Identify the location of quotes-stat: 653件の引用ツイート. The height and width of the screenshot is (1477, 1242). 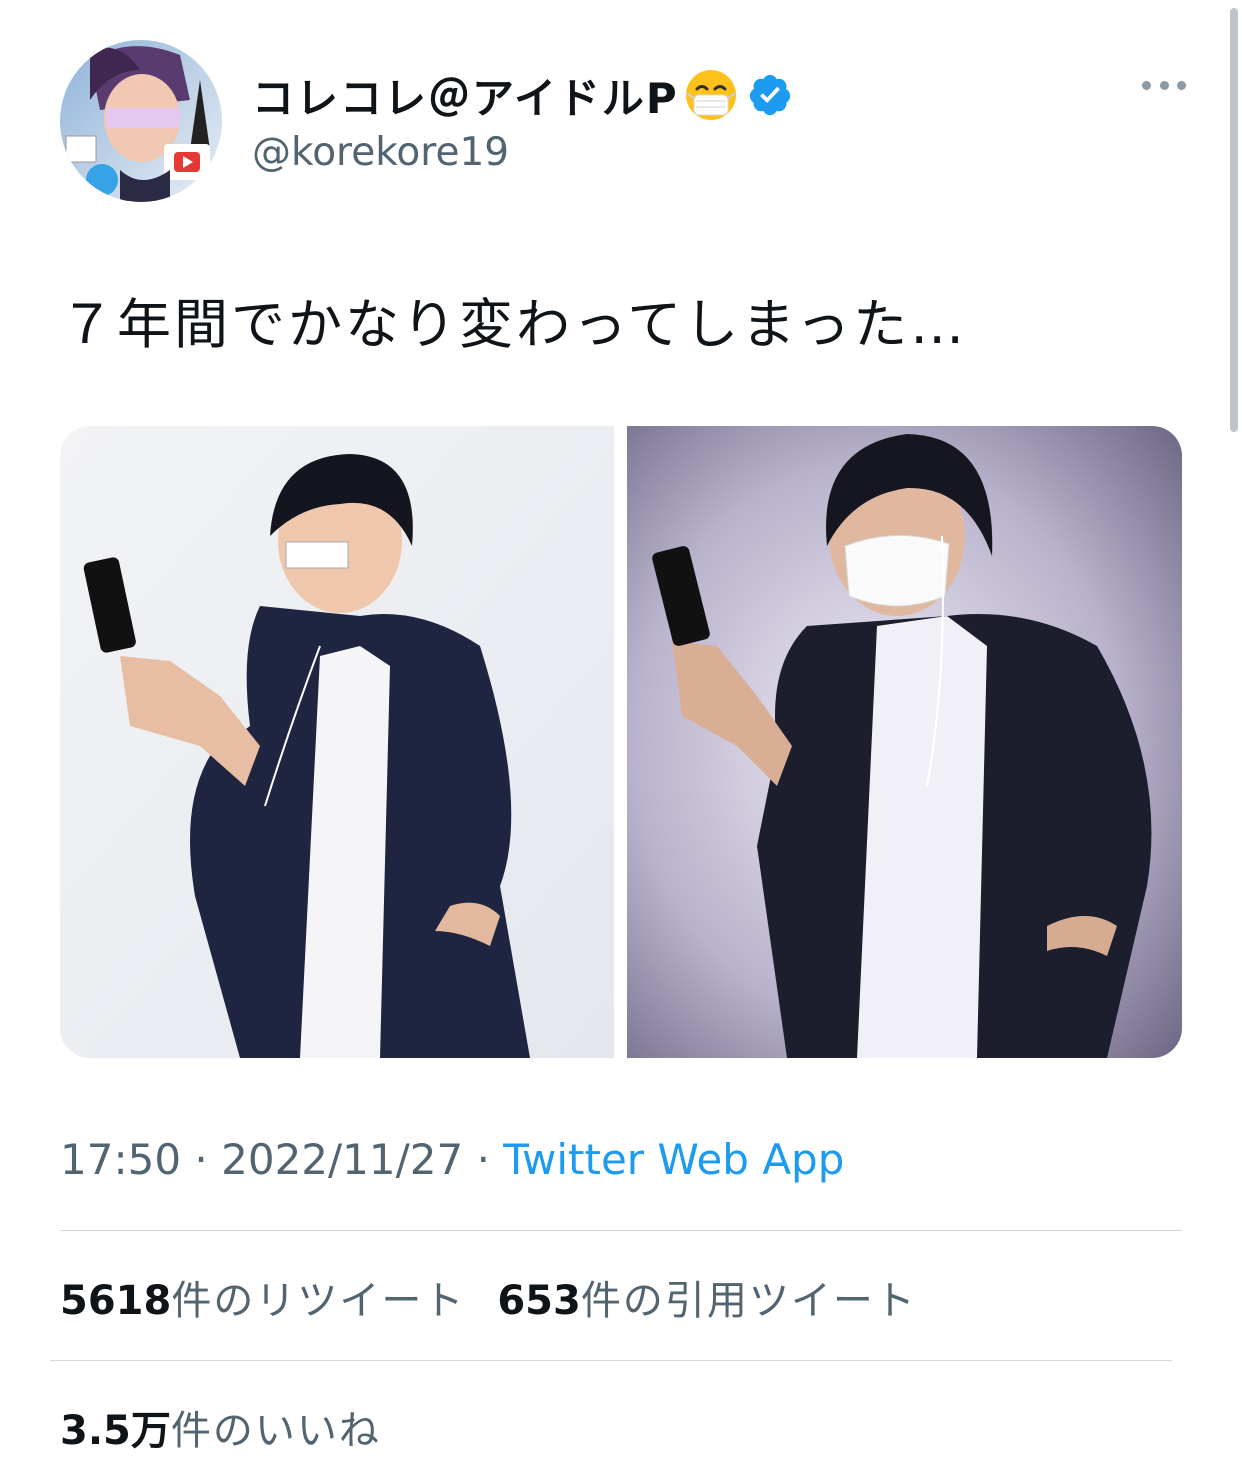
(707, 1297).